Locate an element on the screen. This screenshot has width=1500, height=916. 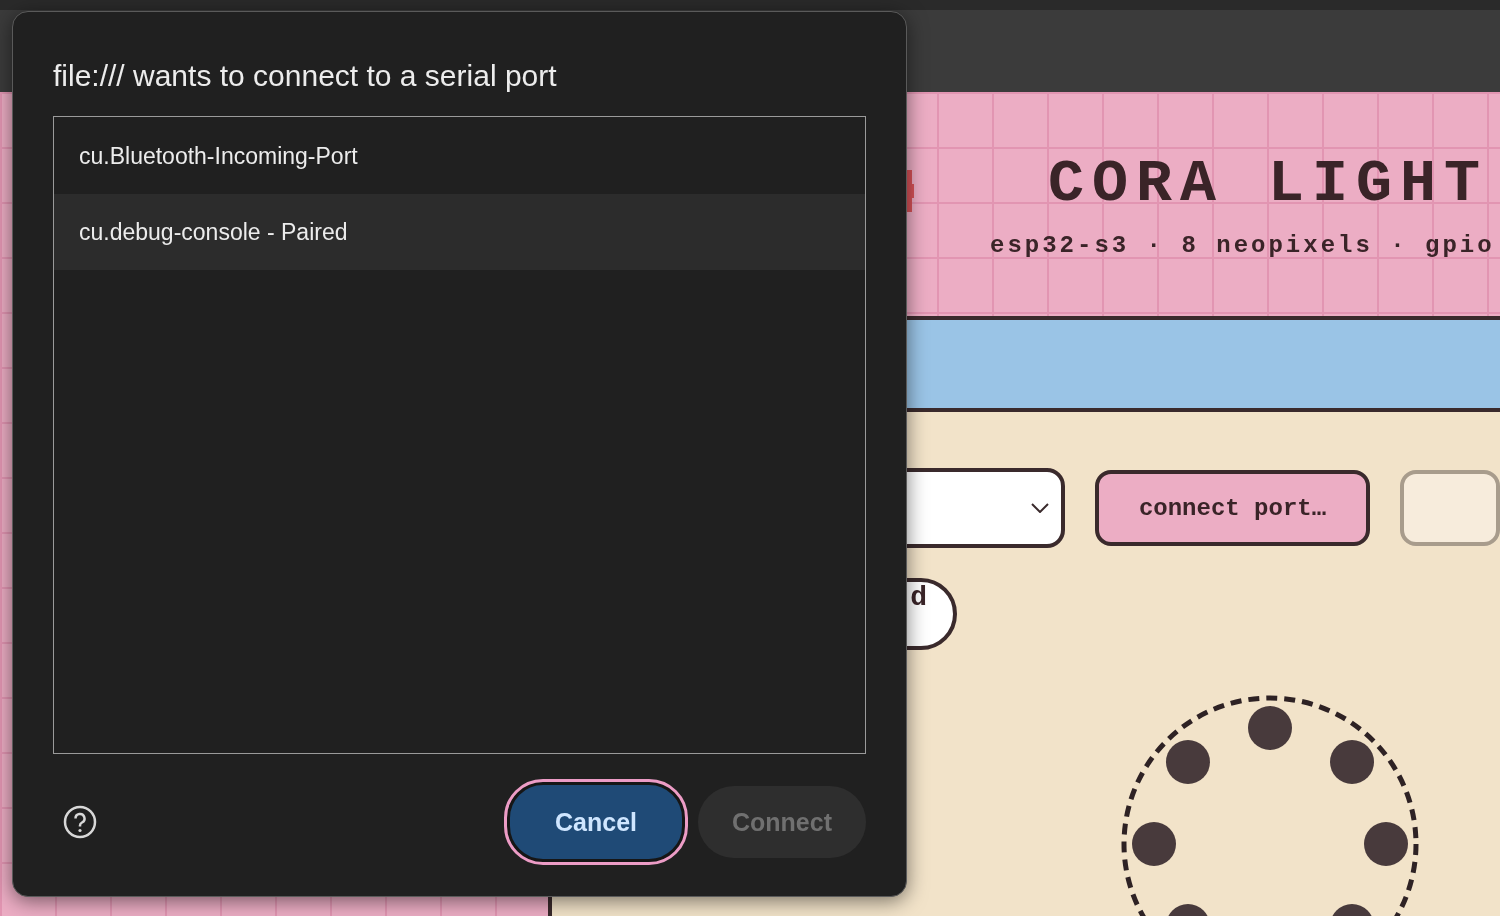
port-item: cu.debug-console - Paired is located at coordinates (459, 232).